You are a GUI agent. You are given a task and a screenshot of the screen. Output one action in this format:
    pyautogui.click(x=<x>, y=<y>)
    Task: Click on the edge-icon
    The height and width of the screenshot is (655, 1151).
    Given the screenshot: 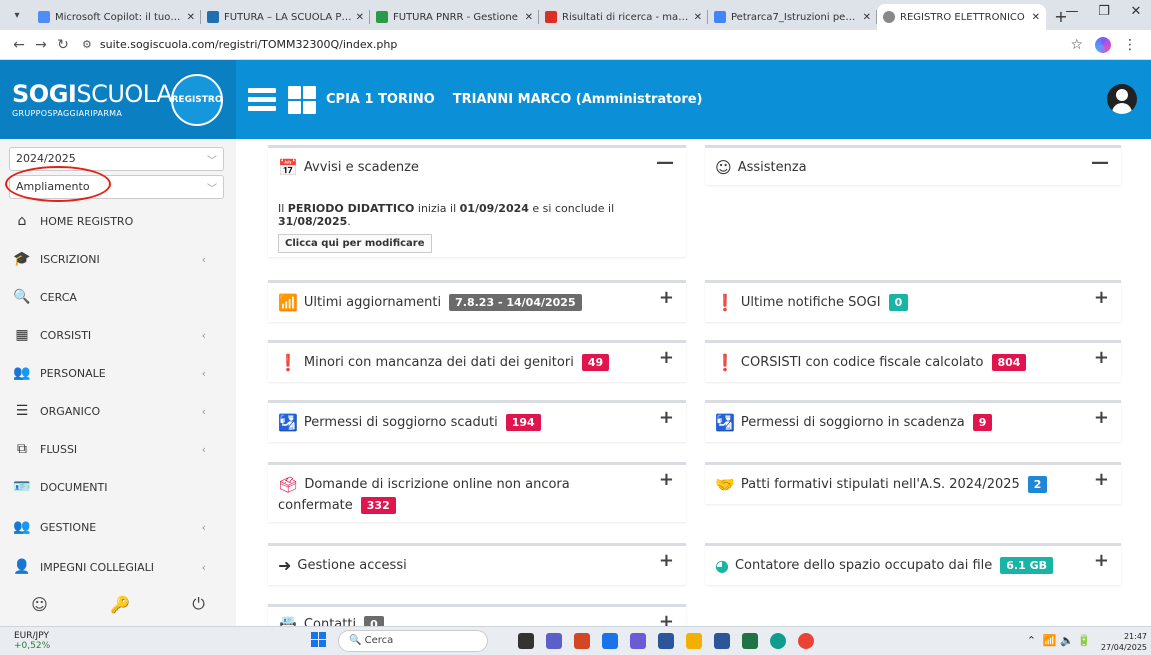 What is the action you would take?
    pyautogui.click(x=778, y=641)
    